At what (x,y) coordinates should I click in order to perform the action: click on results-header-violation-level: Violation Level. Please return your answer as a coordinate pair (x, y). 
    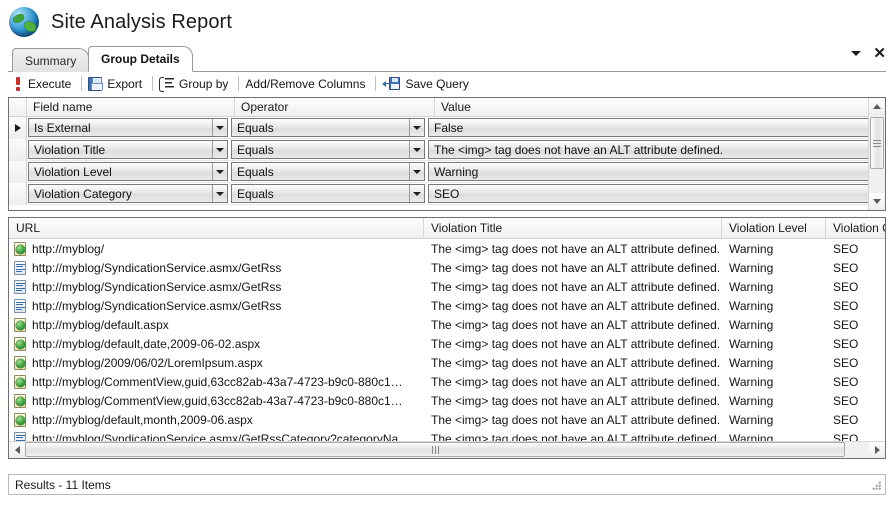
    Looking at the image, I should click on (774, 228).